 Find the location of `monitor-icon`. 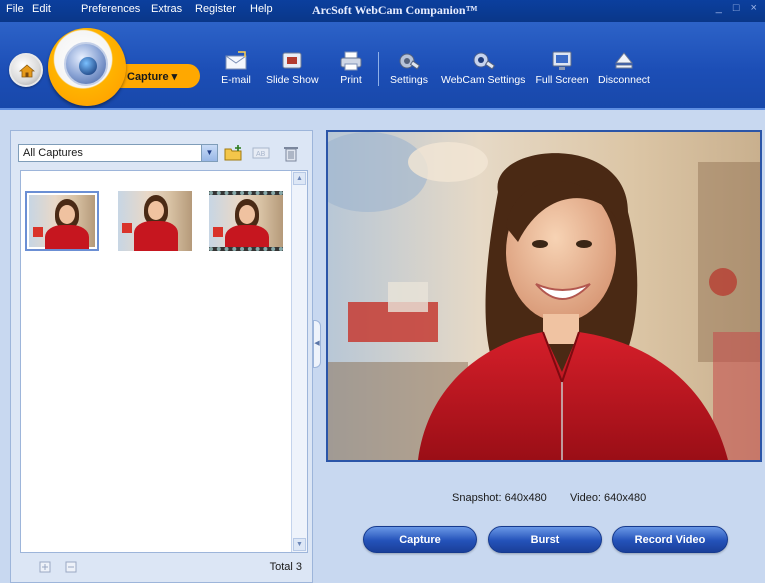

monitor-icon is located at coordinates (562, 60).